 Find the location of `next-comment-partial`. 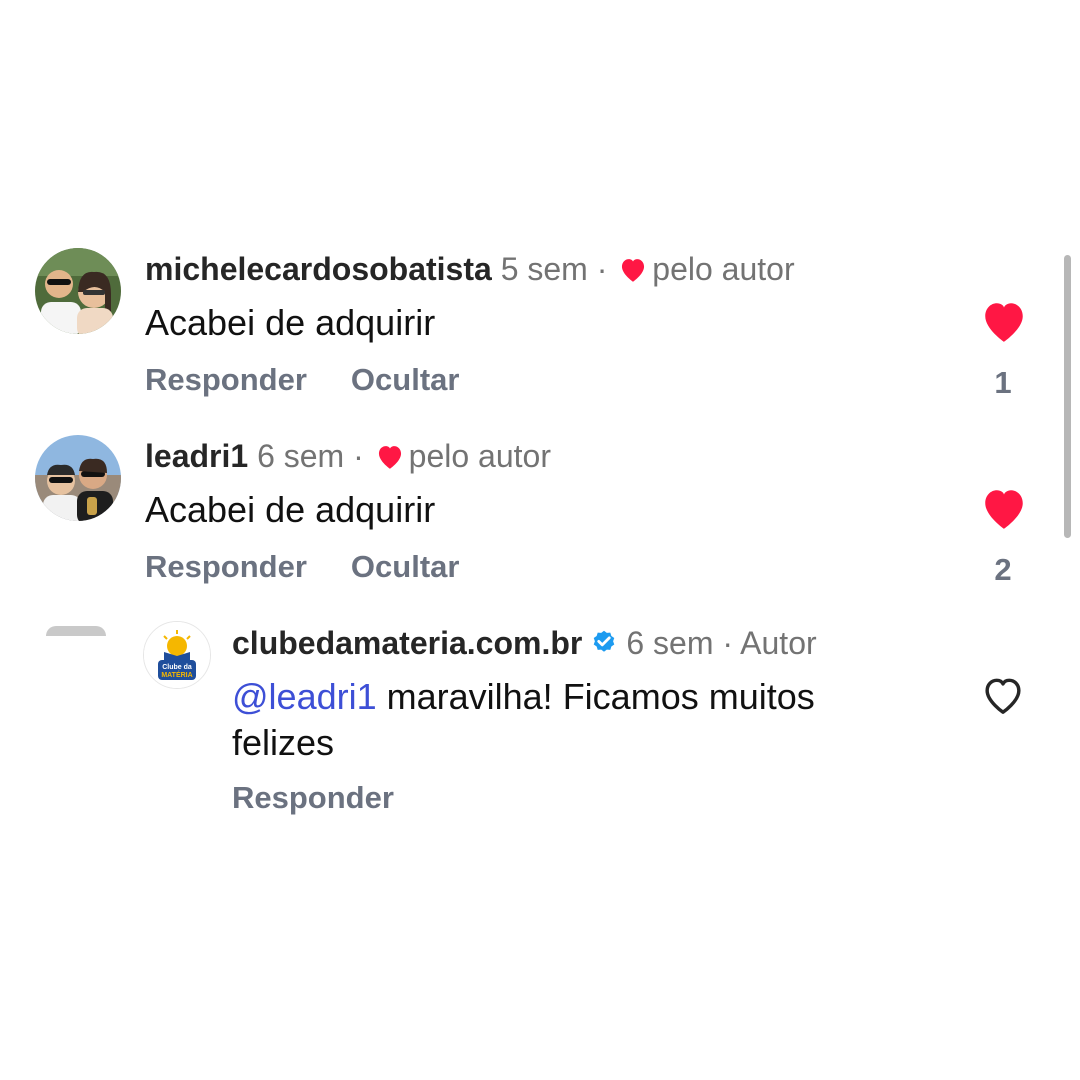

next-comment-partial is located at coordinates (540, 638).